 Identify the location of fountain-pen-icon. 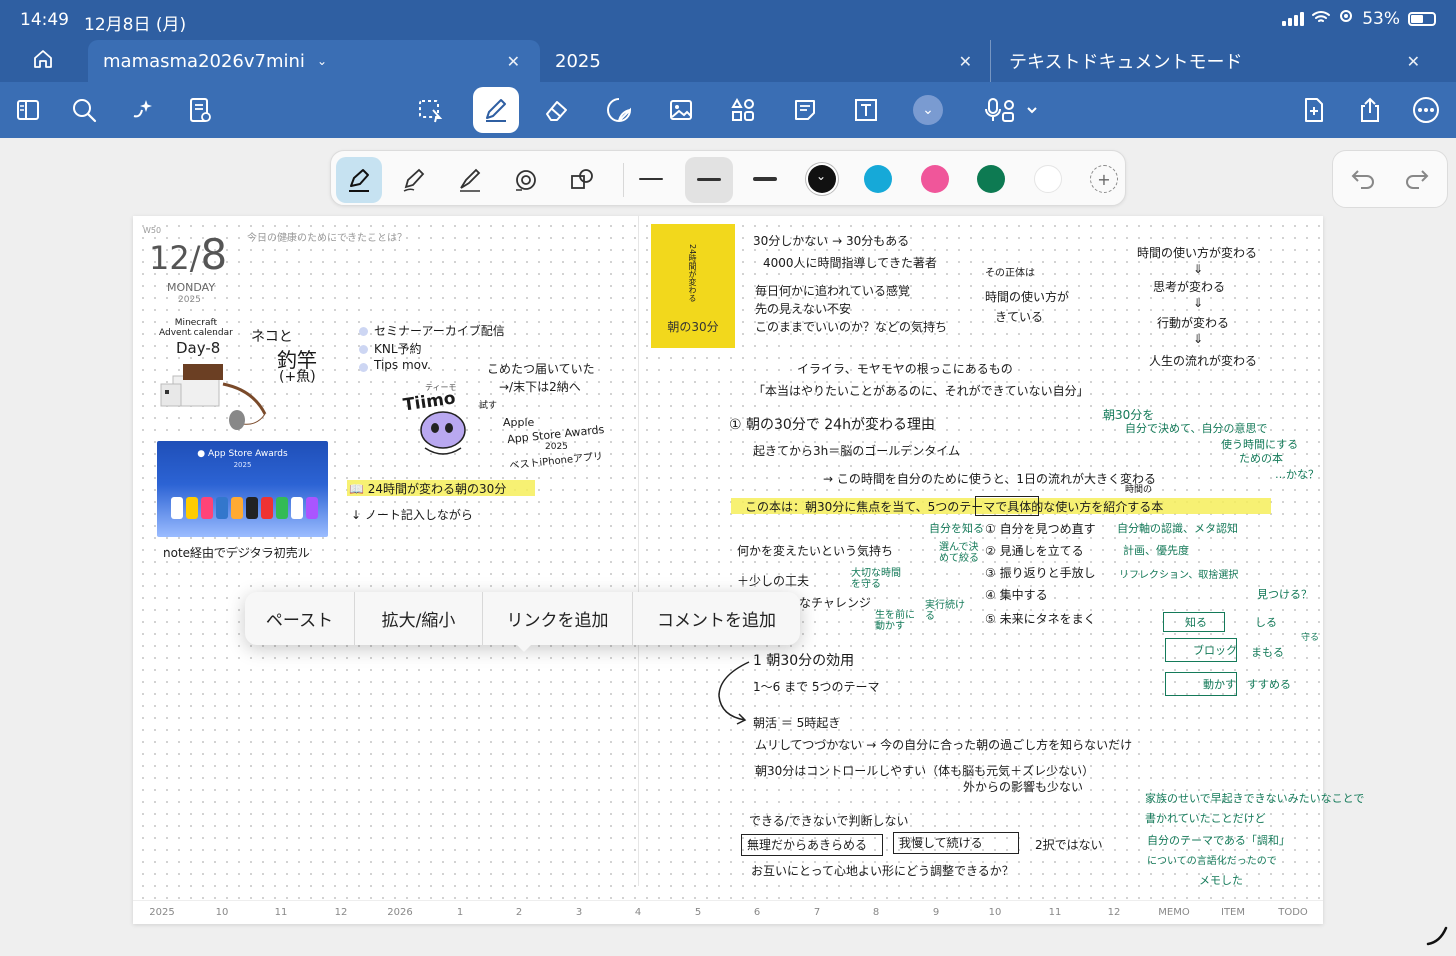
(359, 180).